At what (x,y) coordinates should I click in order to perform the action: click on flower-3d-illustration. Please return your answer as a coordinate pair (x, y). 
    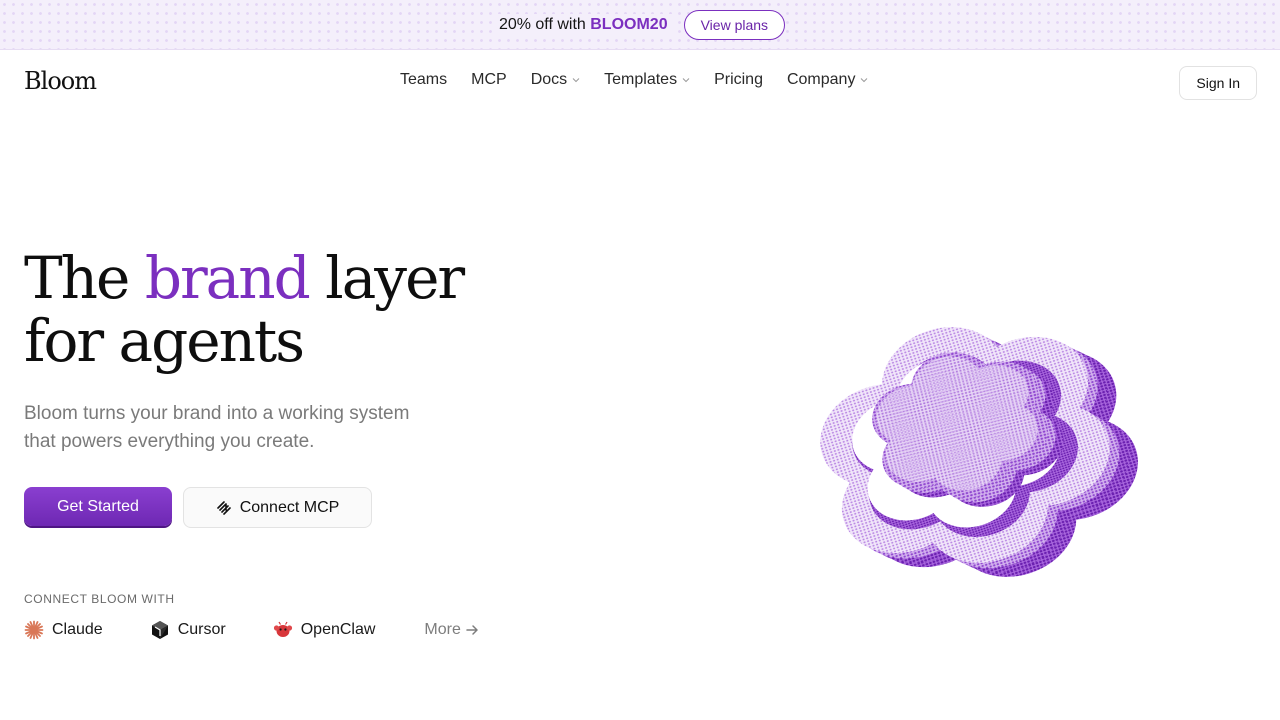
    Looking at the image, I should click on (979, 451).